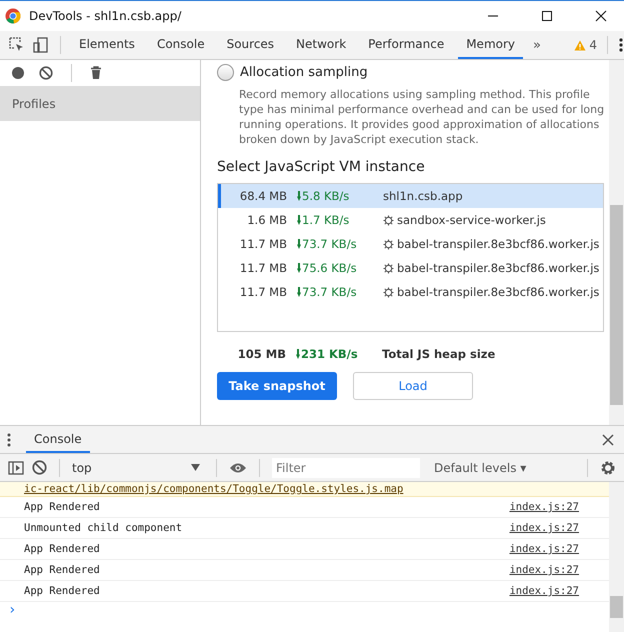  Describe the element at coordinates (100, 104) in the screenshot. I see `sidebar-item: Profiles` at that location.